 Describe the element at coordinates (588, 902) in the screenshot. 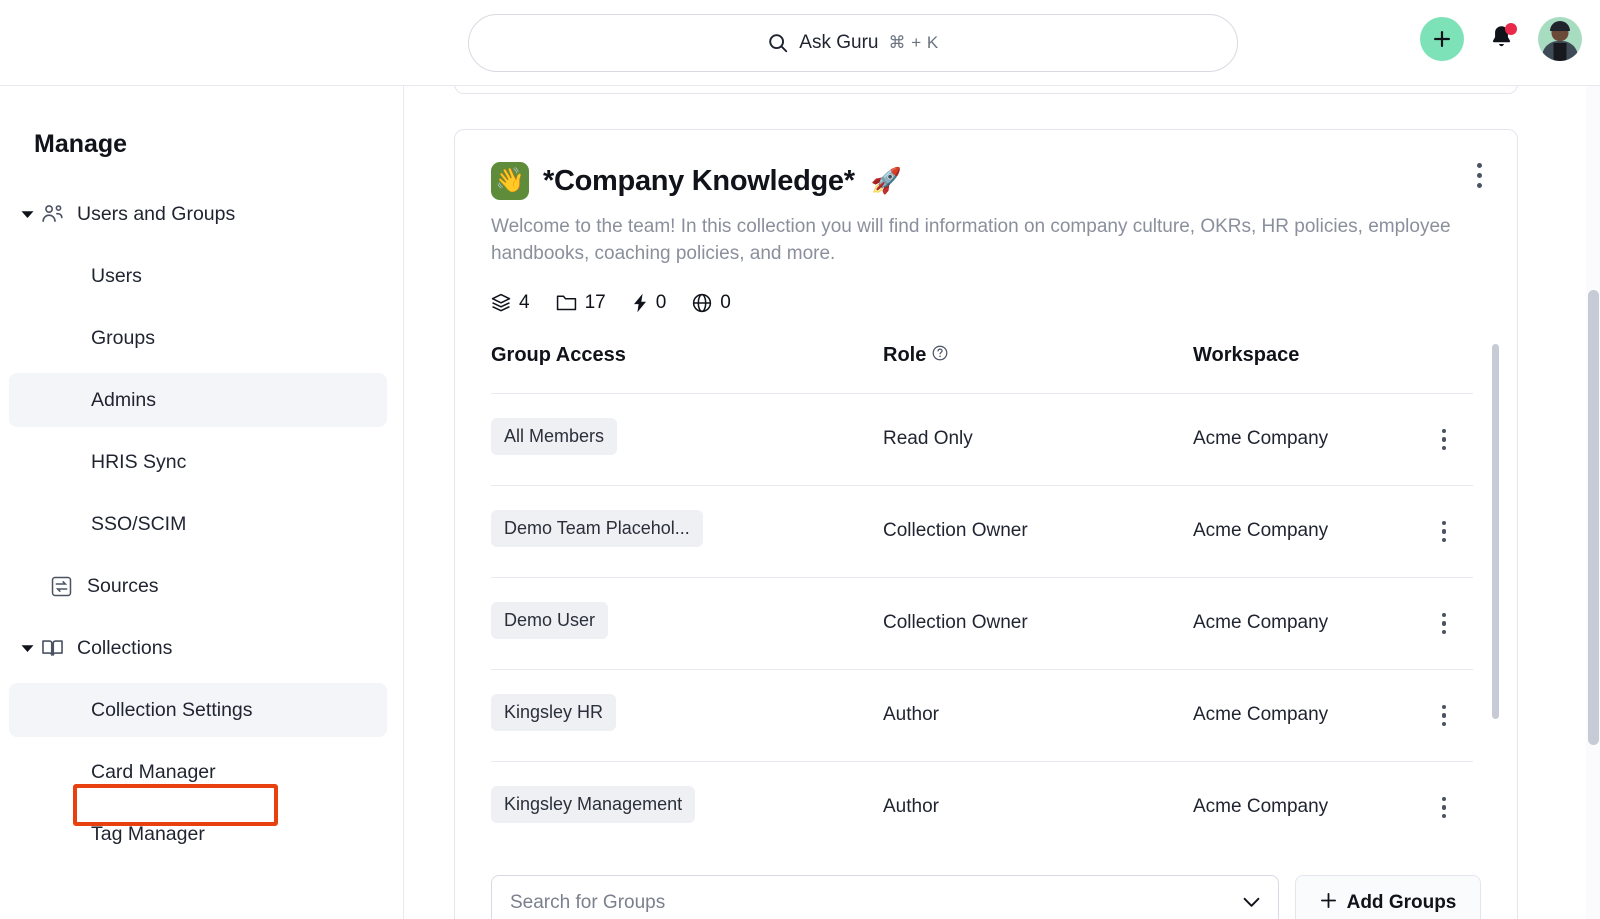

I see `group-search-placeholder: Search for Groups` at that location.